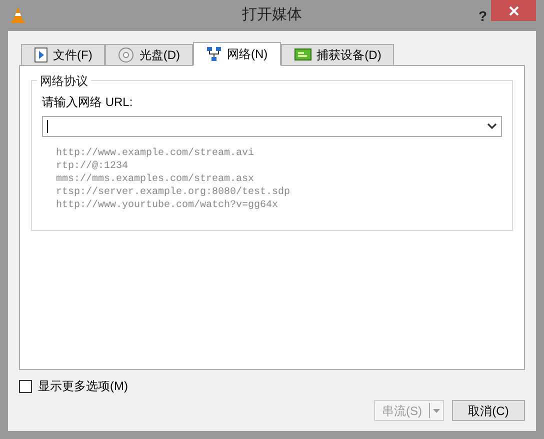 The height and width of the screenshot is (439, 544). I want to click on checkbox, so click(25, 386).